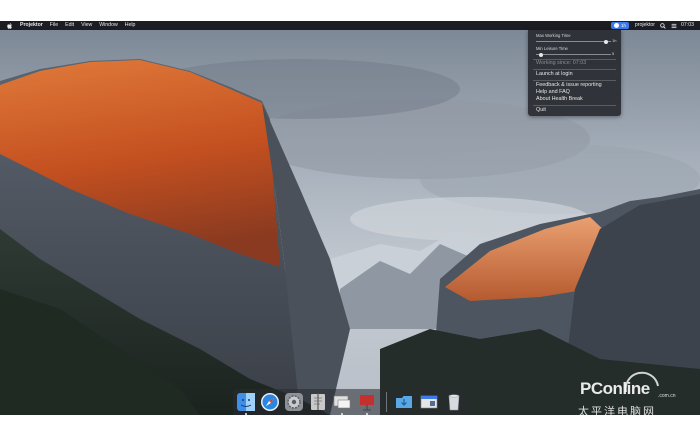 This screenshot has height=438, width=700. What do you see at coordinates (86, 25) in the screenshot?
I see `menu-view: View` at bounding box center [86, 25].